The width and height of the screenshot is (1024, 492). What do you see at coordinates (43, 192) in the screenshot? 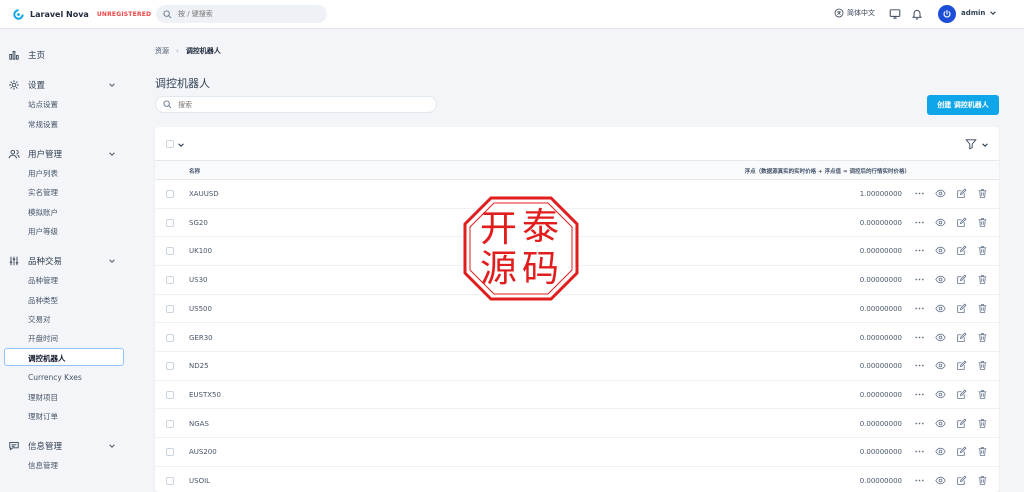
I see `sidebar-item-kyc: 实名管理` at bounding box center [43, 192].